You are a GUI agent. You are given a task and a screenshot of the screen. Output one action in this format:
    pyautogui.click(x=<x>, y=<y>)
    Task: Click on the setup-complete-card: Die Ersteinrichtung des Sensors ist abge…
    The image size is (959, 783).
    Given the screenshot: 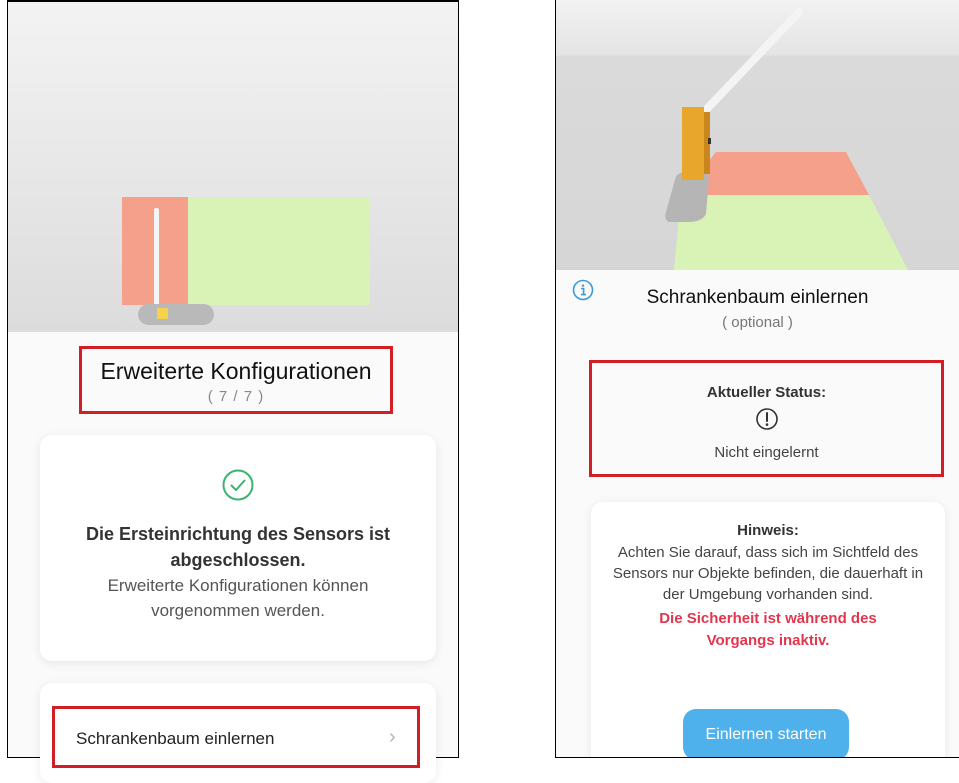 What is the action you would take?
    pyautogui.click(x=238, y=548)
    